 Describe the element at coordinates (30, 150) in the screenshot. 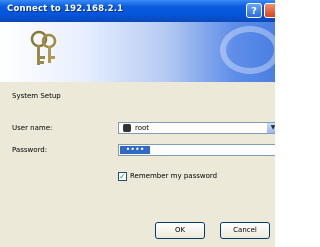

I see `password-label: Password:` at that location.